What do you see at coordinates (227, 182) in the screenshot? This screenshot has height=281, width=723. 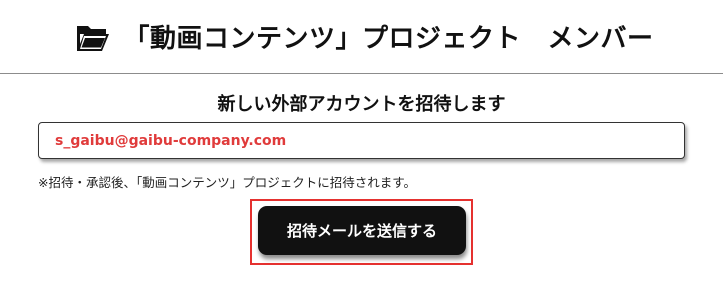 I see `invite-note: ※招待・承認後、「動画コンテンツ」プロジェクトに招待されます。` at bounding box center [227, 182].